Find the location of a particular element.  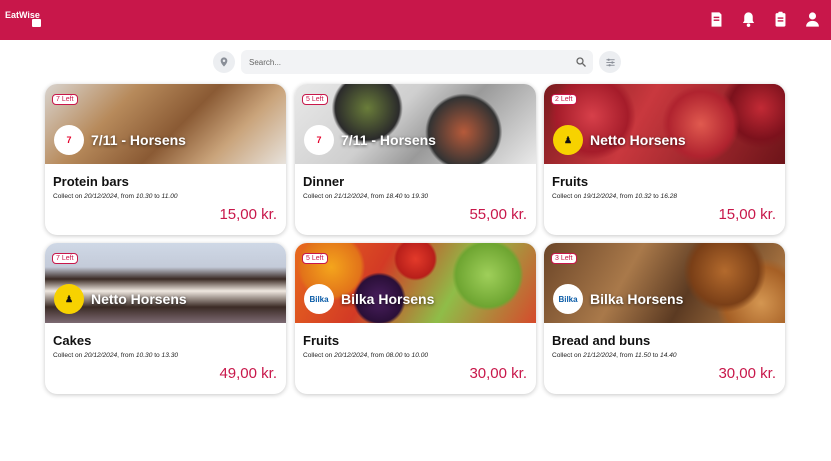

filter-icon is located at coordinates (610, 62).